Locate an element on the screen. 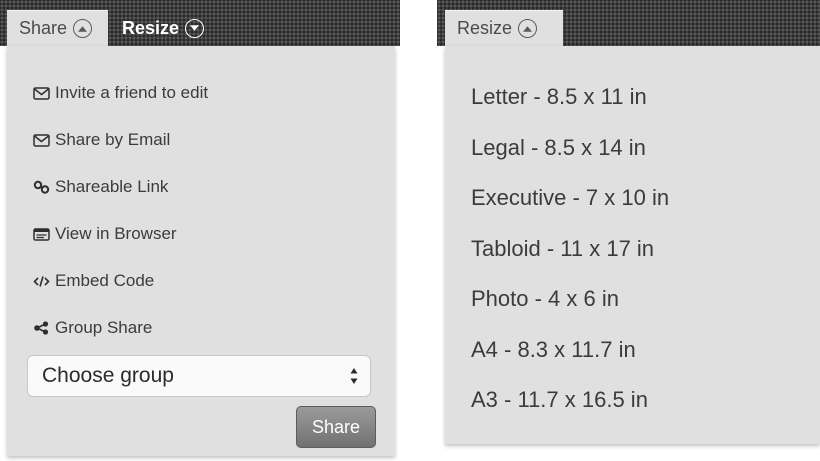 Image resolution: width=820 pixels, height=461 pixels. group-select-value: Choose group is located at coordinates (108, 375).